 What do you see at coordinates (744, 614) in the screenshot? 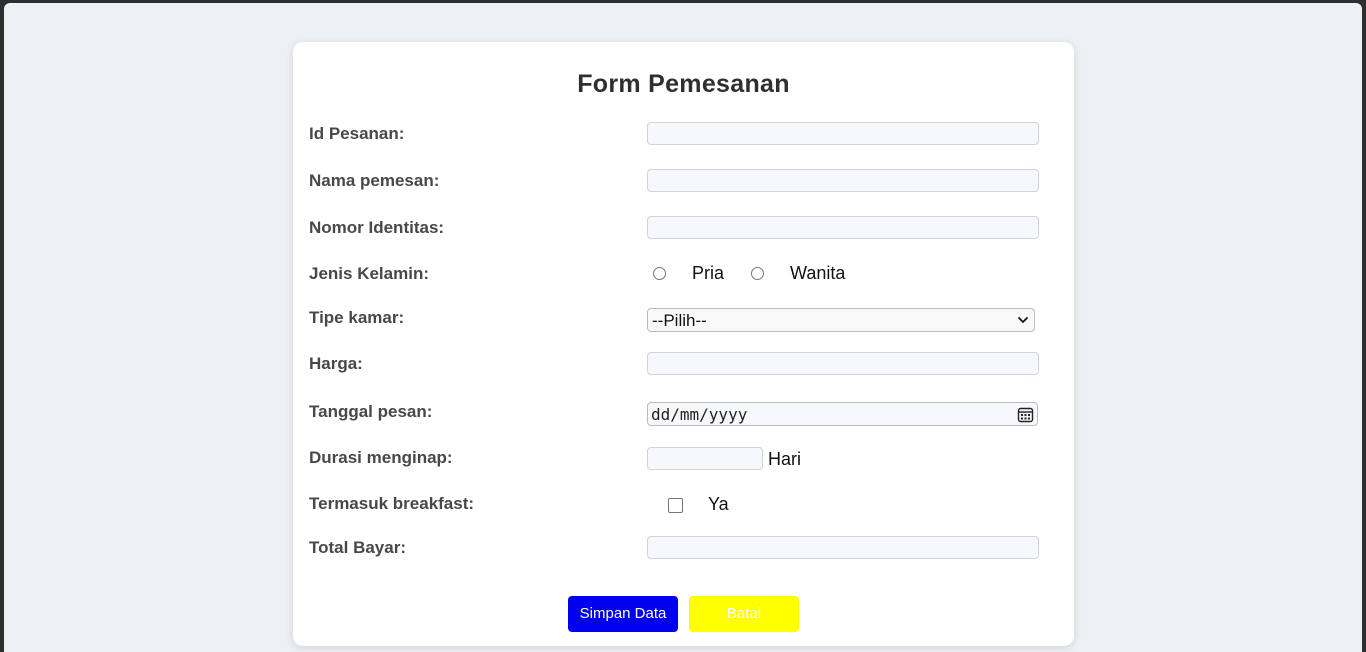
I see `batal-button: Batal` at bounding box center [744, 614].